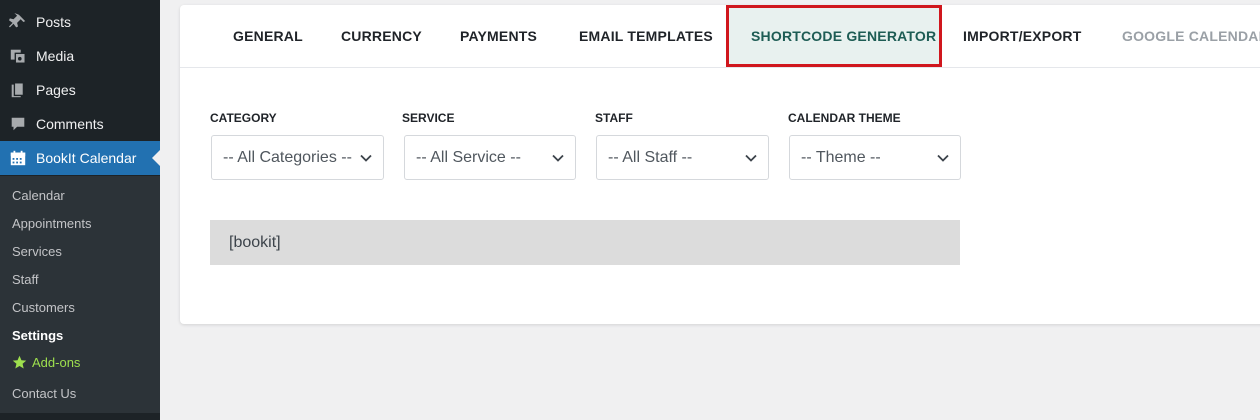 The image size is (1260, 420). I want to click on submenu-item-label: Contact Us, so click(44, 393).